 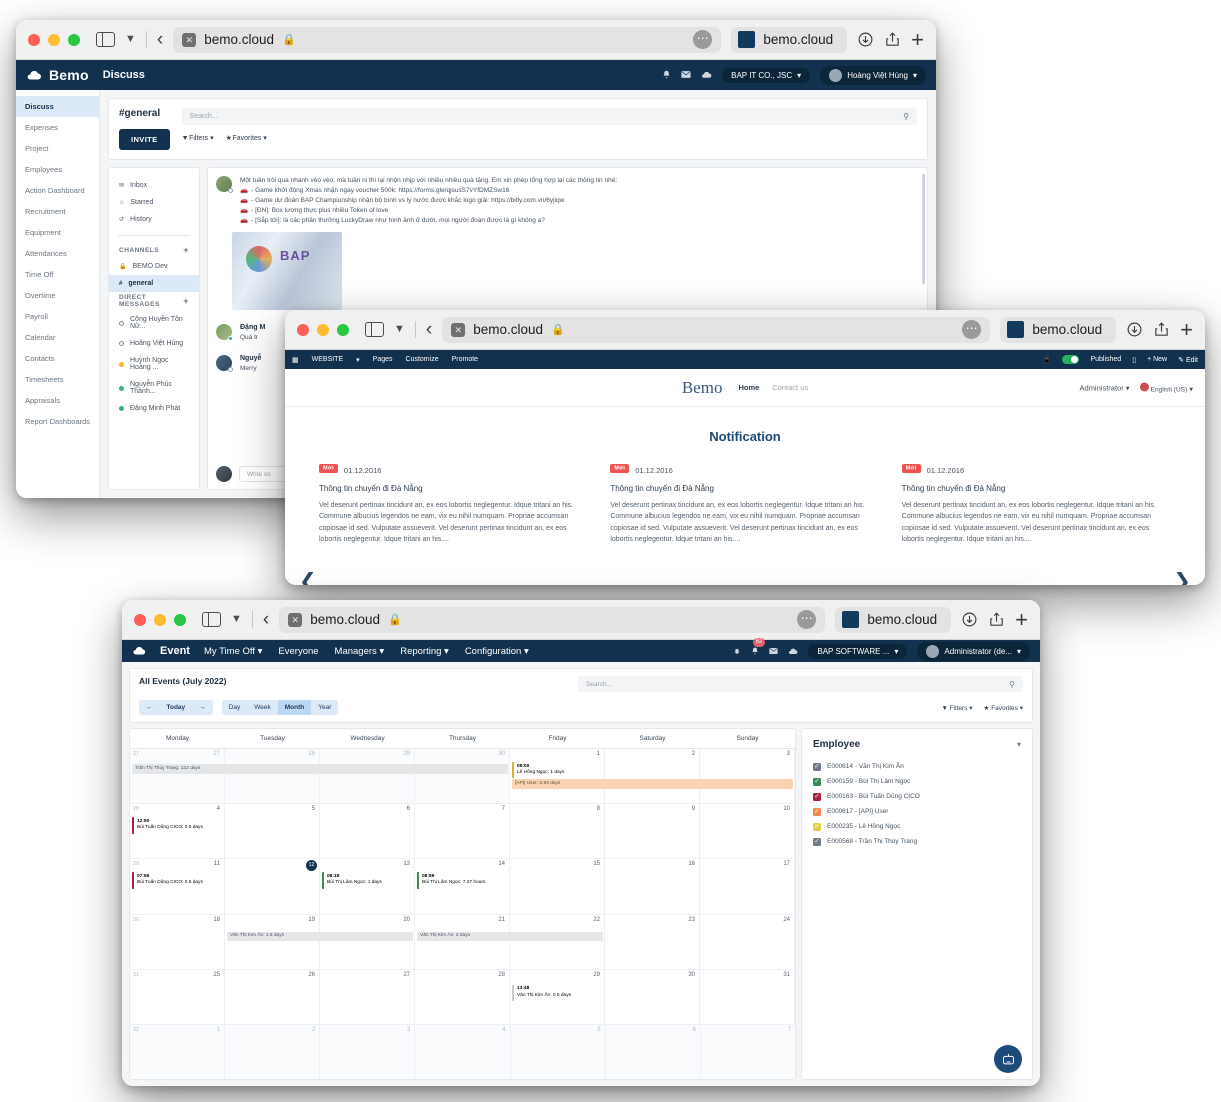 What do you see at coordinates (652, 941) in the screenshot?
I see `calendar-day-cell: 23` at bounding box center [652, 941].